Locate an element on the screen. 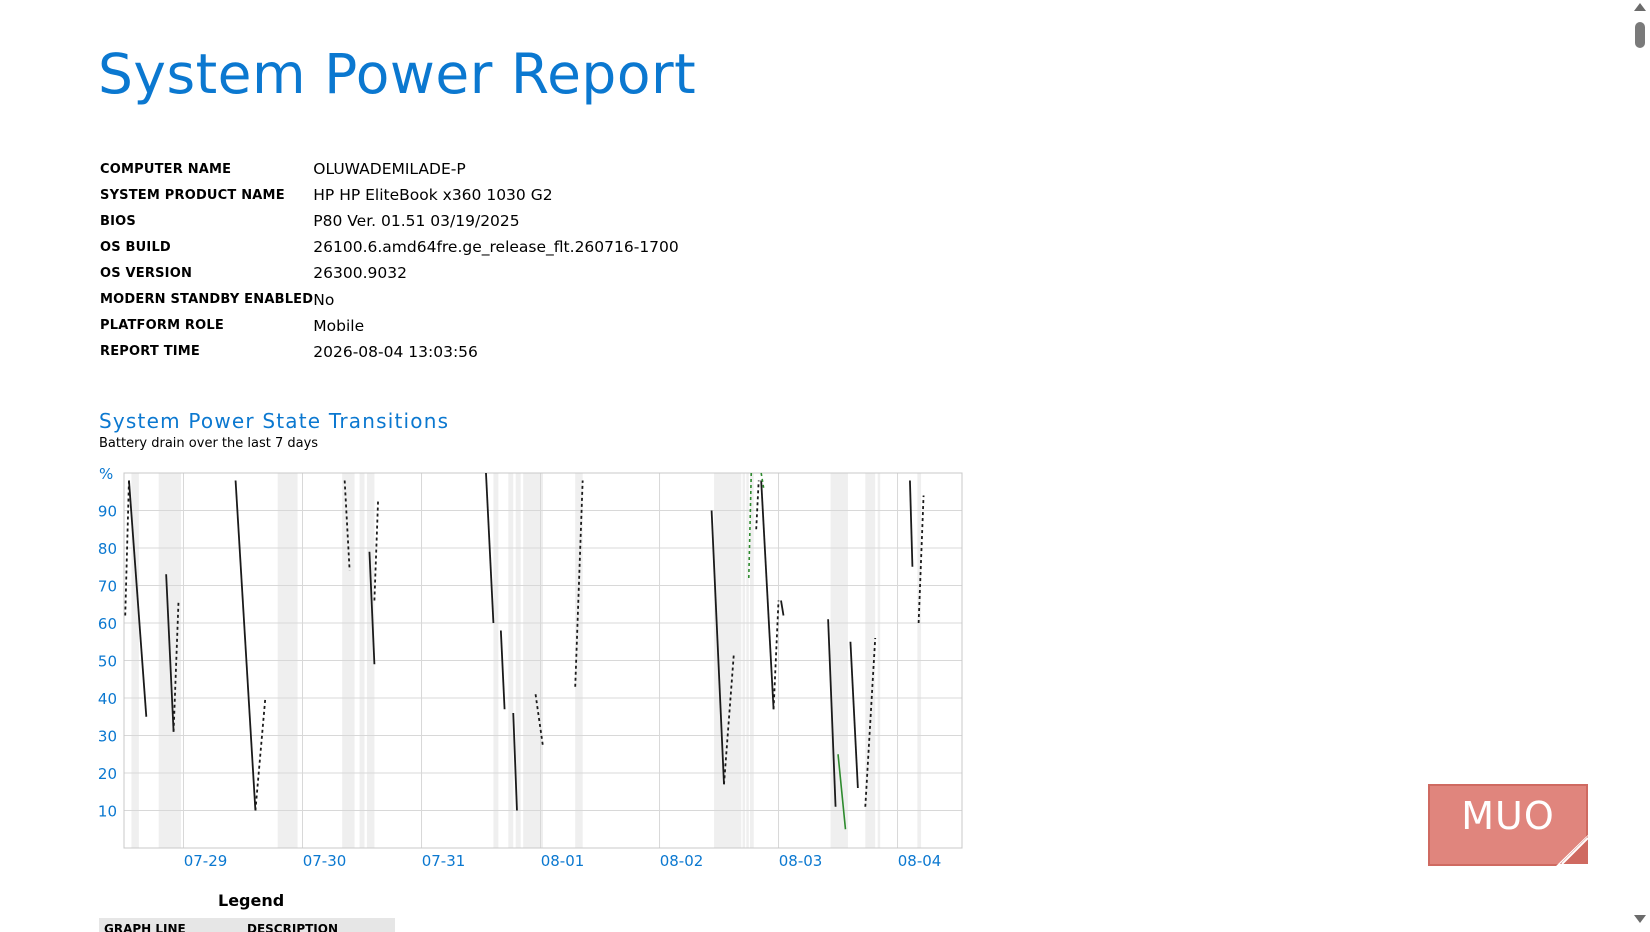  triangle-down-icon is located at coordinates (1640, 919).